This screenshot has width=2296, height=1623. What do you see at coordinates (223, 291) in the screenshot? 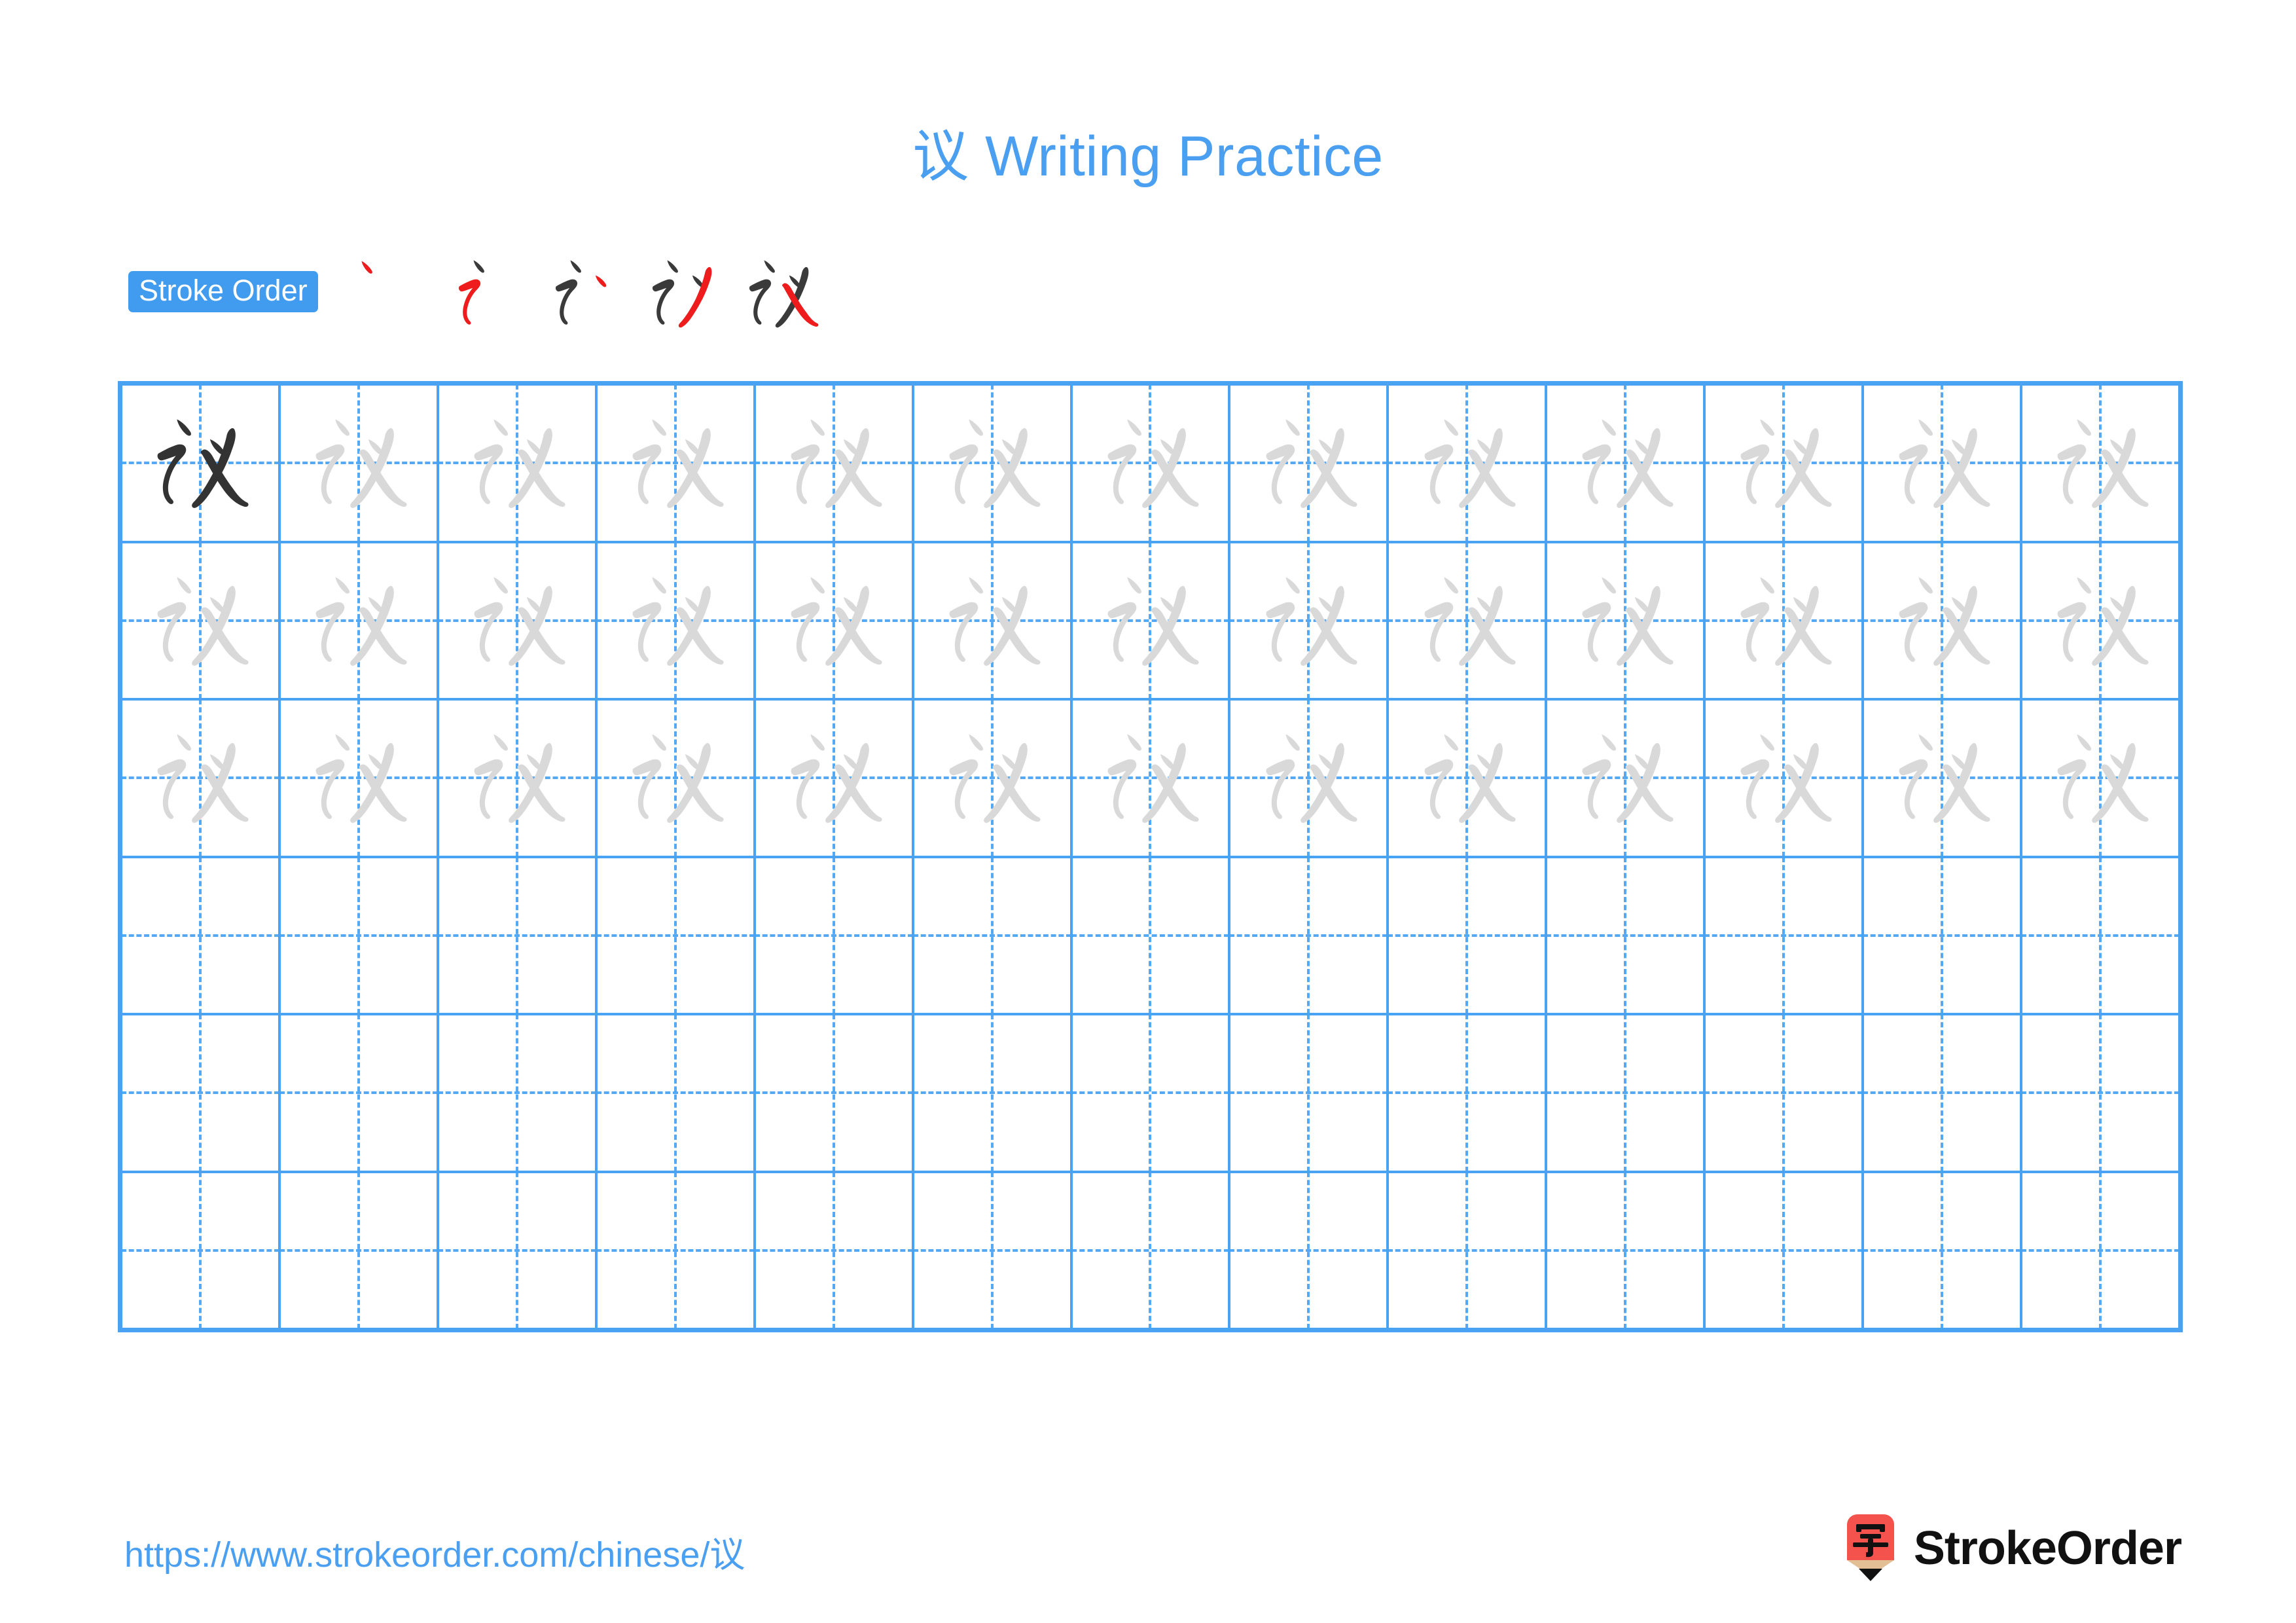
I see `stroke-order-badge: Stroke Order` at bounding box center [223, 291].